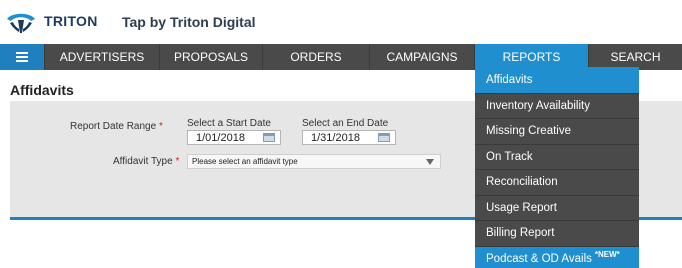 The width and height of the screenshot is (682, 268). What do you see at coordinates (229, 123) in the screenshot?
I see `start-date-label: Select a Start Date` at bounding box center [229, 123].